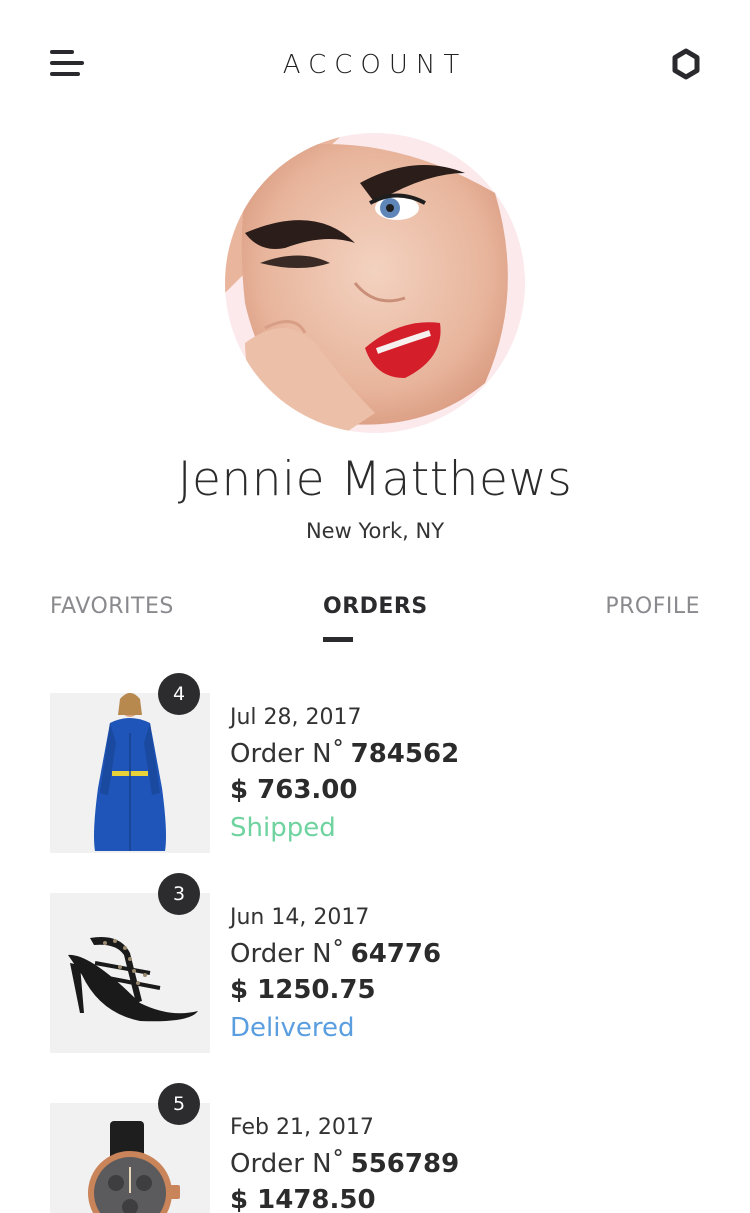  I want to click on quantity-badge: 5, so click(179, 1104).